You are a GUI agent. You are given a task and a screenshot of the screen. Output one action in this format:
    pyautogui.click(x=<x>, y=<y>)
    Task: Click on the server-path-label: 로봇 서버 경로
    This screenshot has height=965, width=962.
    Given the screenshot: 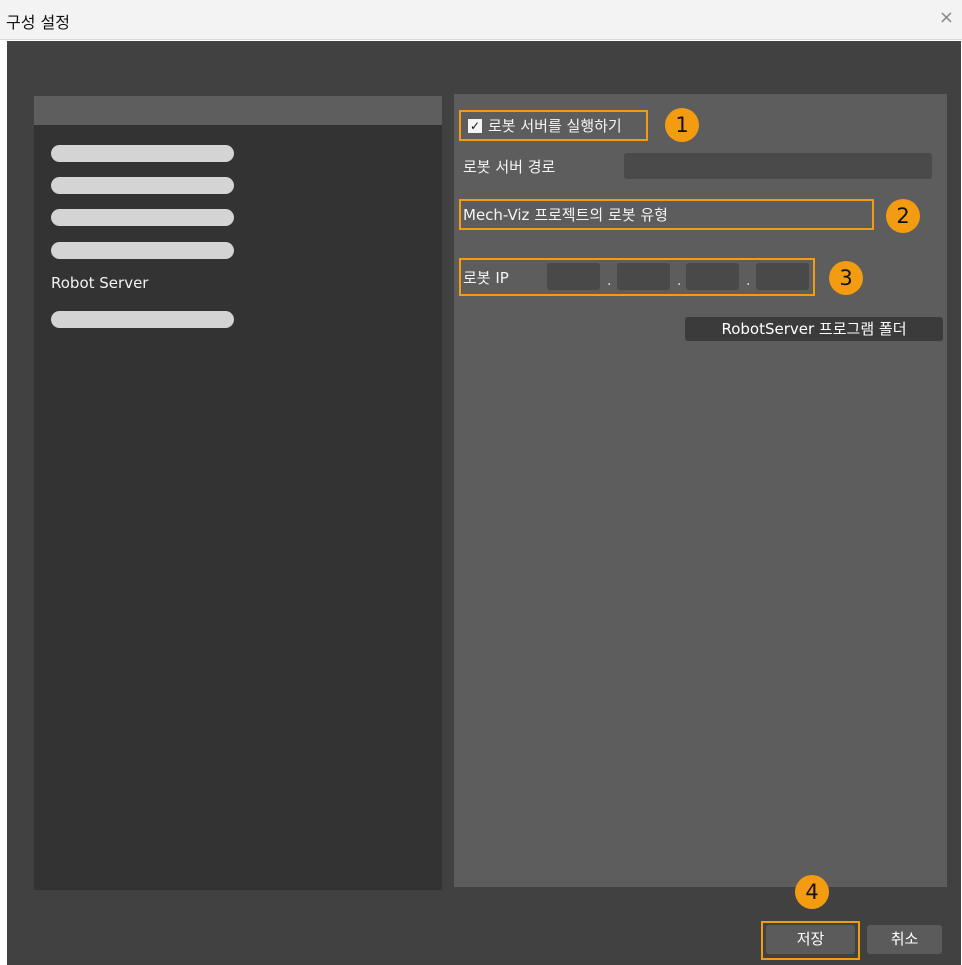 What is the action you would take?
    pyautogui.click(x=509, y=167)
    